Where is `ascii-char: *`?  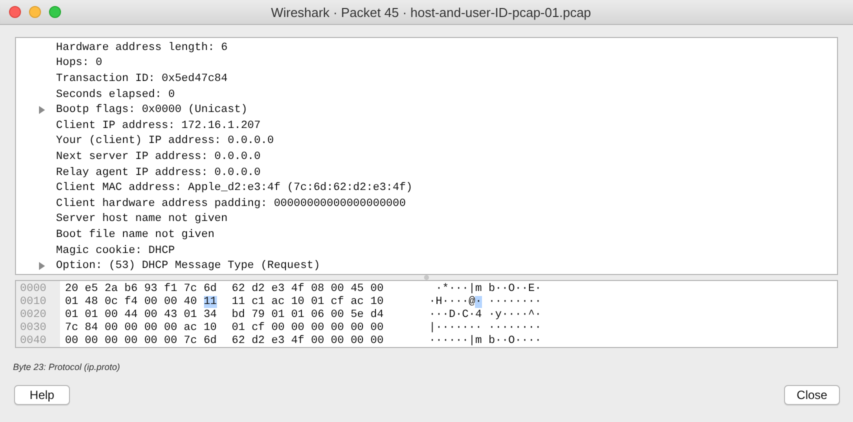
ascii-char: * is located at coordinates (445, 289).